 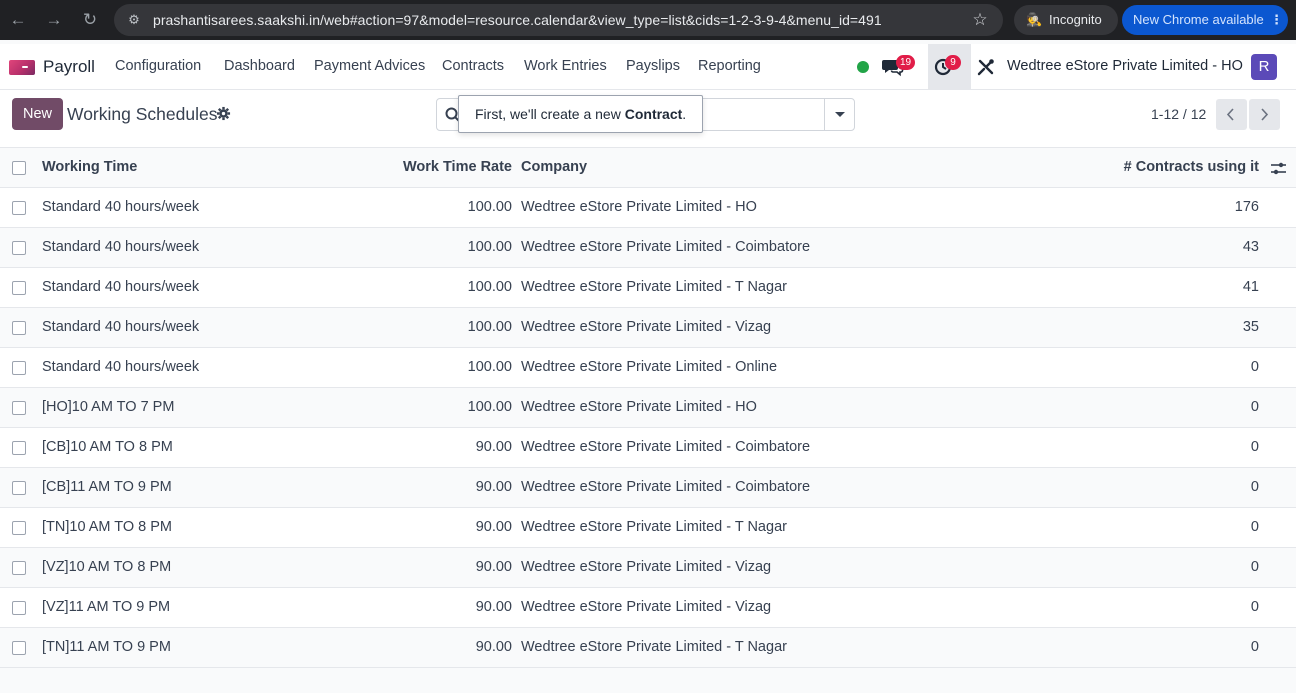 I want to click on cell-working-time: [TN]10 AM TO 8 PM, so click(x=107, y=527).